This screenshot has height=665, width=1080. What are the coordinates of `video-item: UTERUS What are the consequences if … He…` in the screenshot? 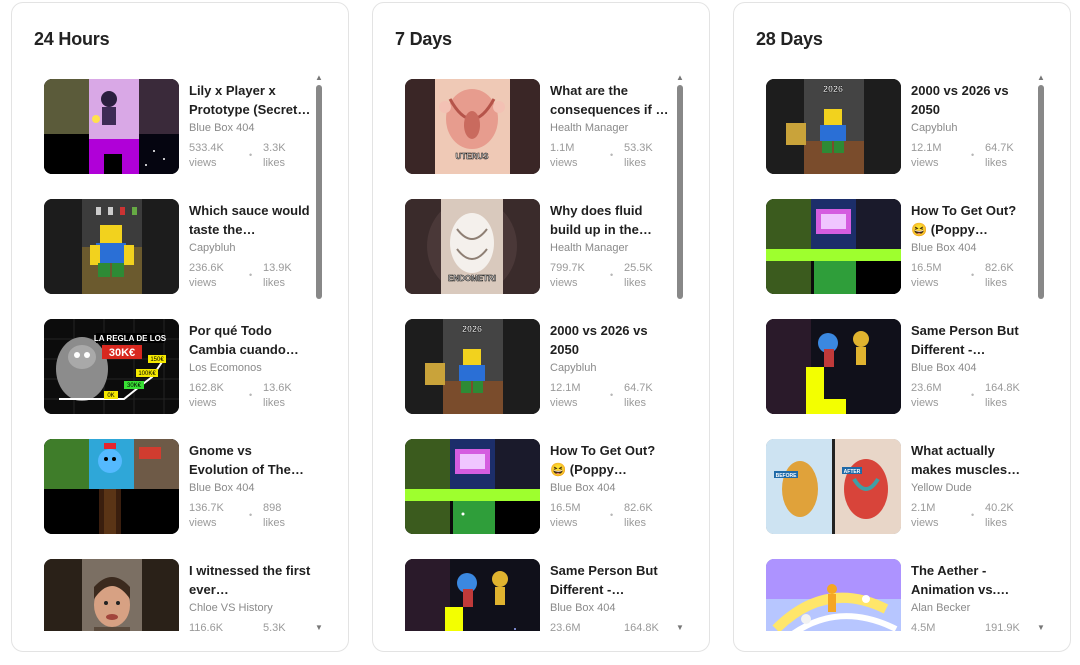 It's located at (539, 123).